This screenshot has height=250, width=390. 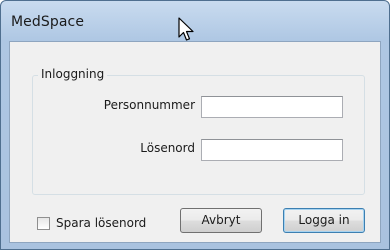 I want to click on cancel-button: Avbryt, so click(x=221, y=220).